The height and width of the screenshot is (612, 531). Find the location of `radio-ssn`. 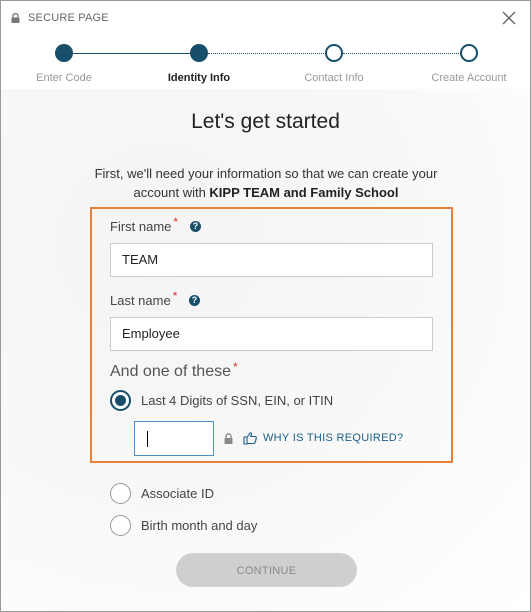

radio-ssn is located at coordinates (120, 400).